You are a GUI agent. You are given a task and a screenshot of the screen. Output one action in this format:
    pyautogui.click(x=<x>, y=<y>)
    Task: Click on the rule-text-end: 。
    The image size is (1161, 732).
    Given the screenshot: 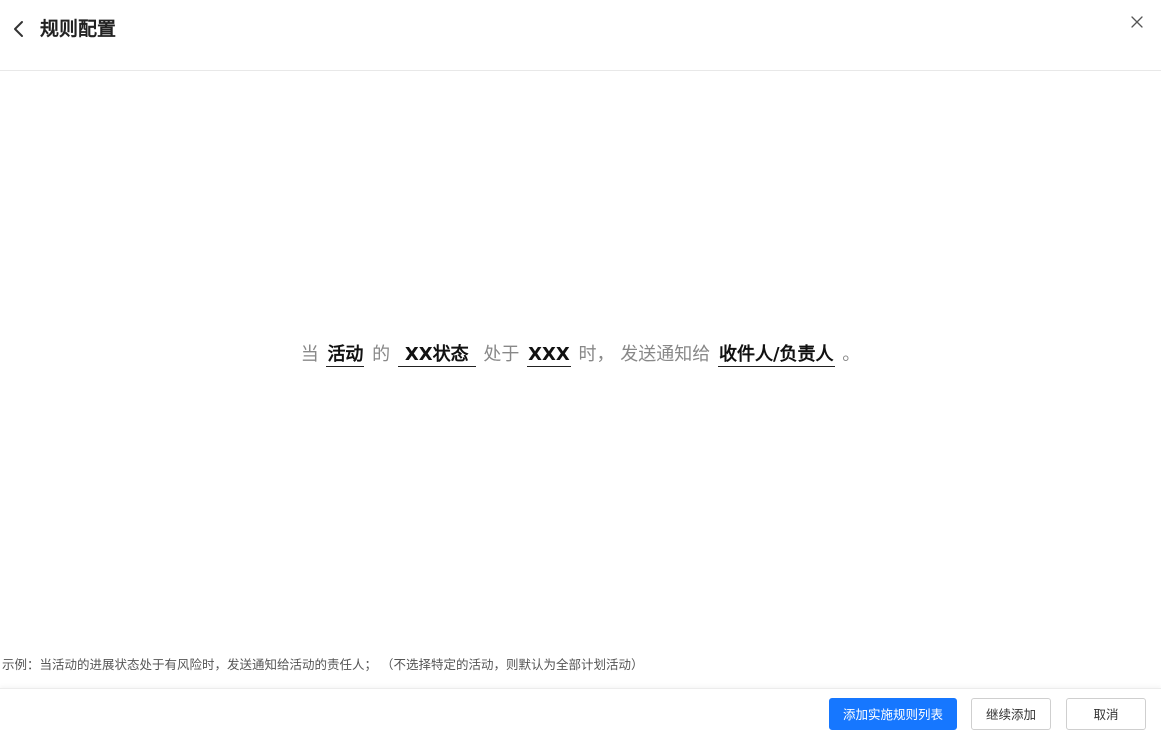 What is the action you would take?
    pyautogui.click(x=851, y=354)
    